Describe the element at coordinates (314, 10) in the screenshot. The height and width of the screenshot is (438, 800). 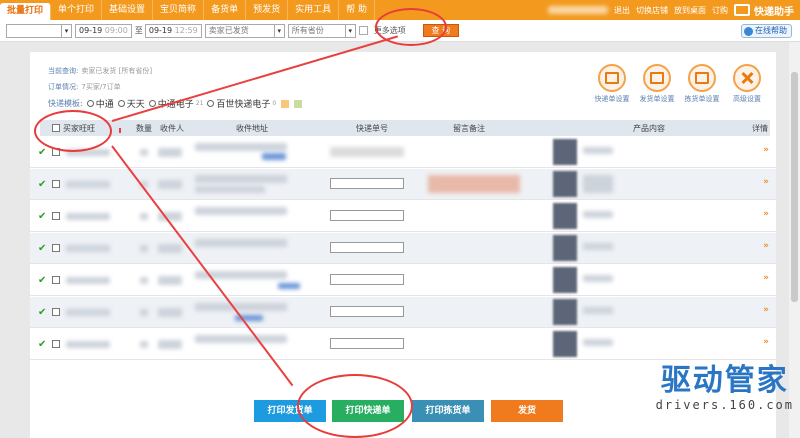
I see `tab-tools: 实用工具` at that location.